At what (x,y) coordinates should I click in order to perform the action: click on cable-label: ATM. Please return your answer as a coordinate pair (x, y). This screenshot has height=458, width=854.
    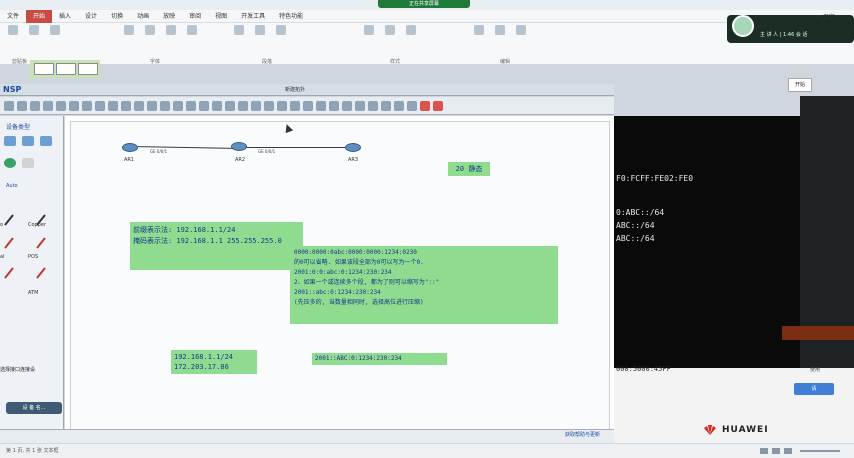
    Looking at the image, I should click on (33, 293).